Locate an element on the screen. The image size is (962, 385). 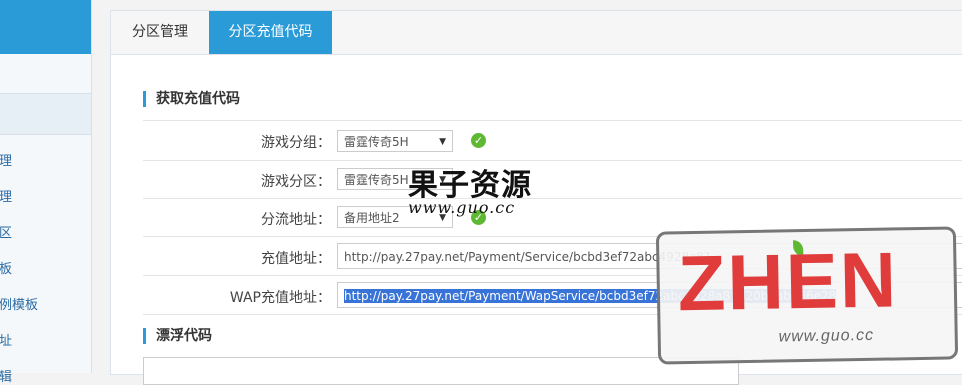
tab-zone-management: 分区管理 is located at coordinates (160, 32).